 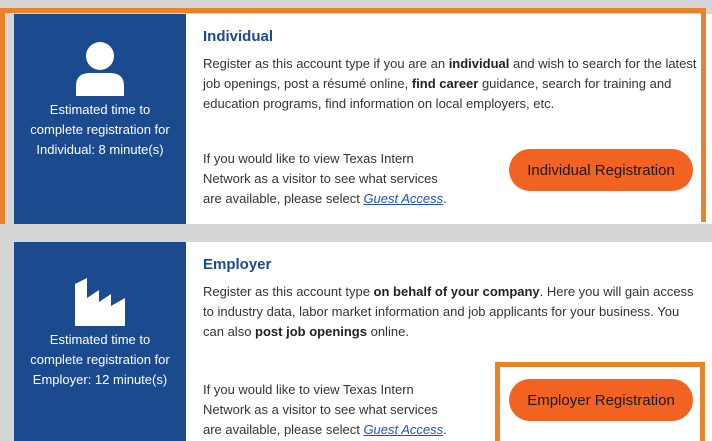 What do you see at coordinates (100, 70) in the screenshot?
I see `person-icon` at bounding box center [100, 70].